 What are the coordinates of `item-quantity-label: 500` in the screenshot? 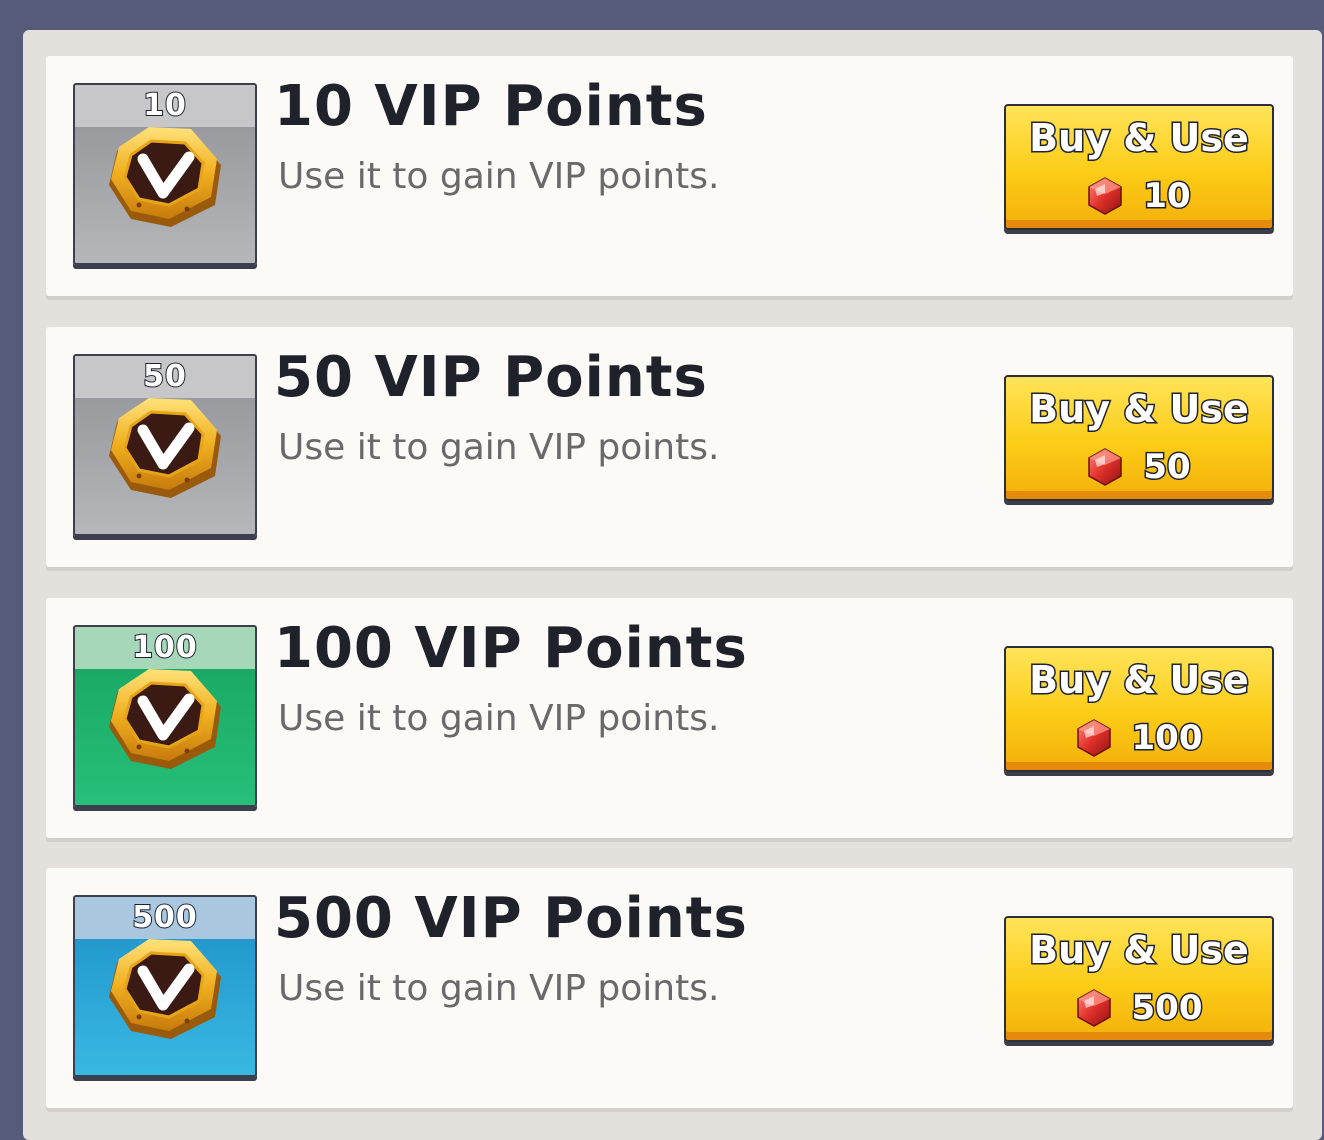 It's located at (164, 917).